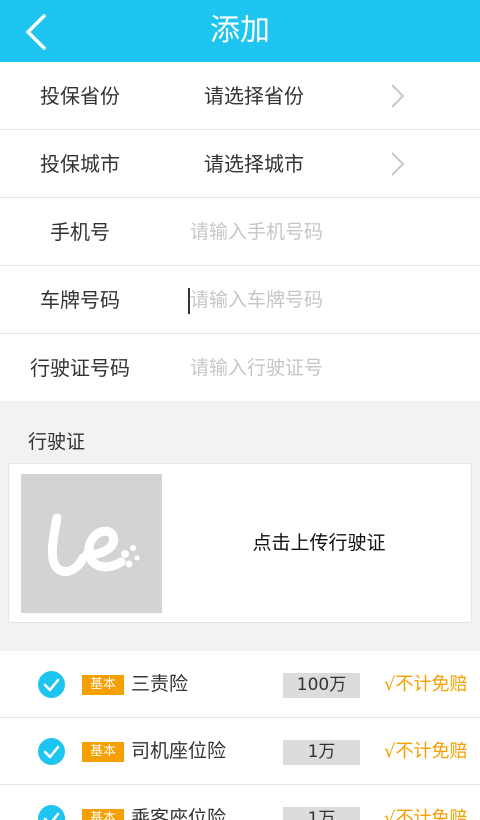 Image resolution: width=480 pixels, height=820 pixels. What do you see at coordinates (240, 751) in the screenshot?
I see `insurance-row: 基本 司机座位险 1万 √不计免赔` at bounding box center [240, 751].